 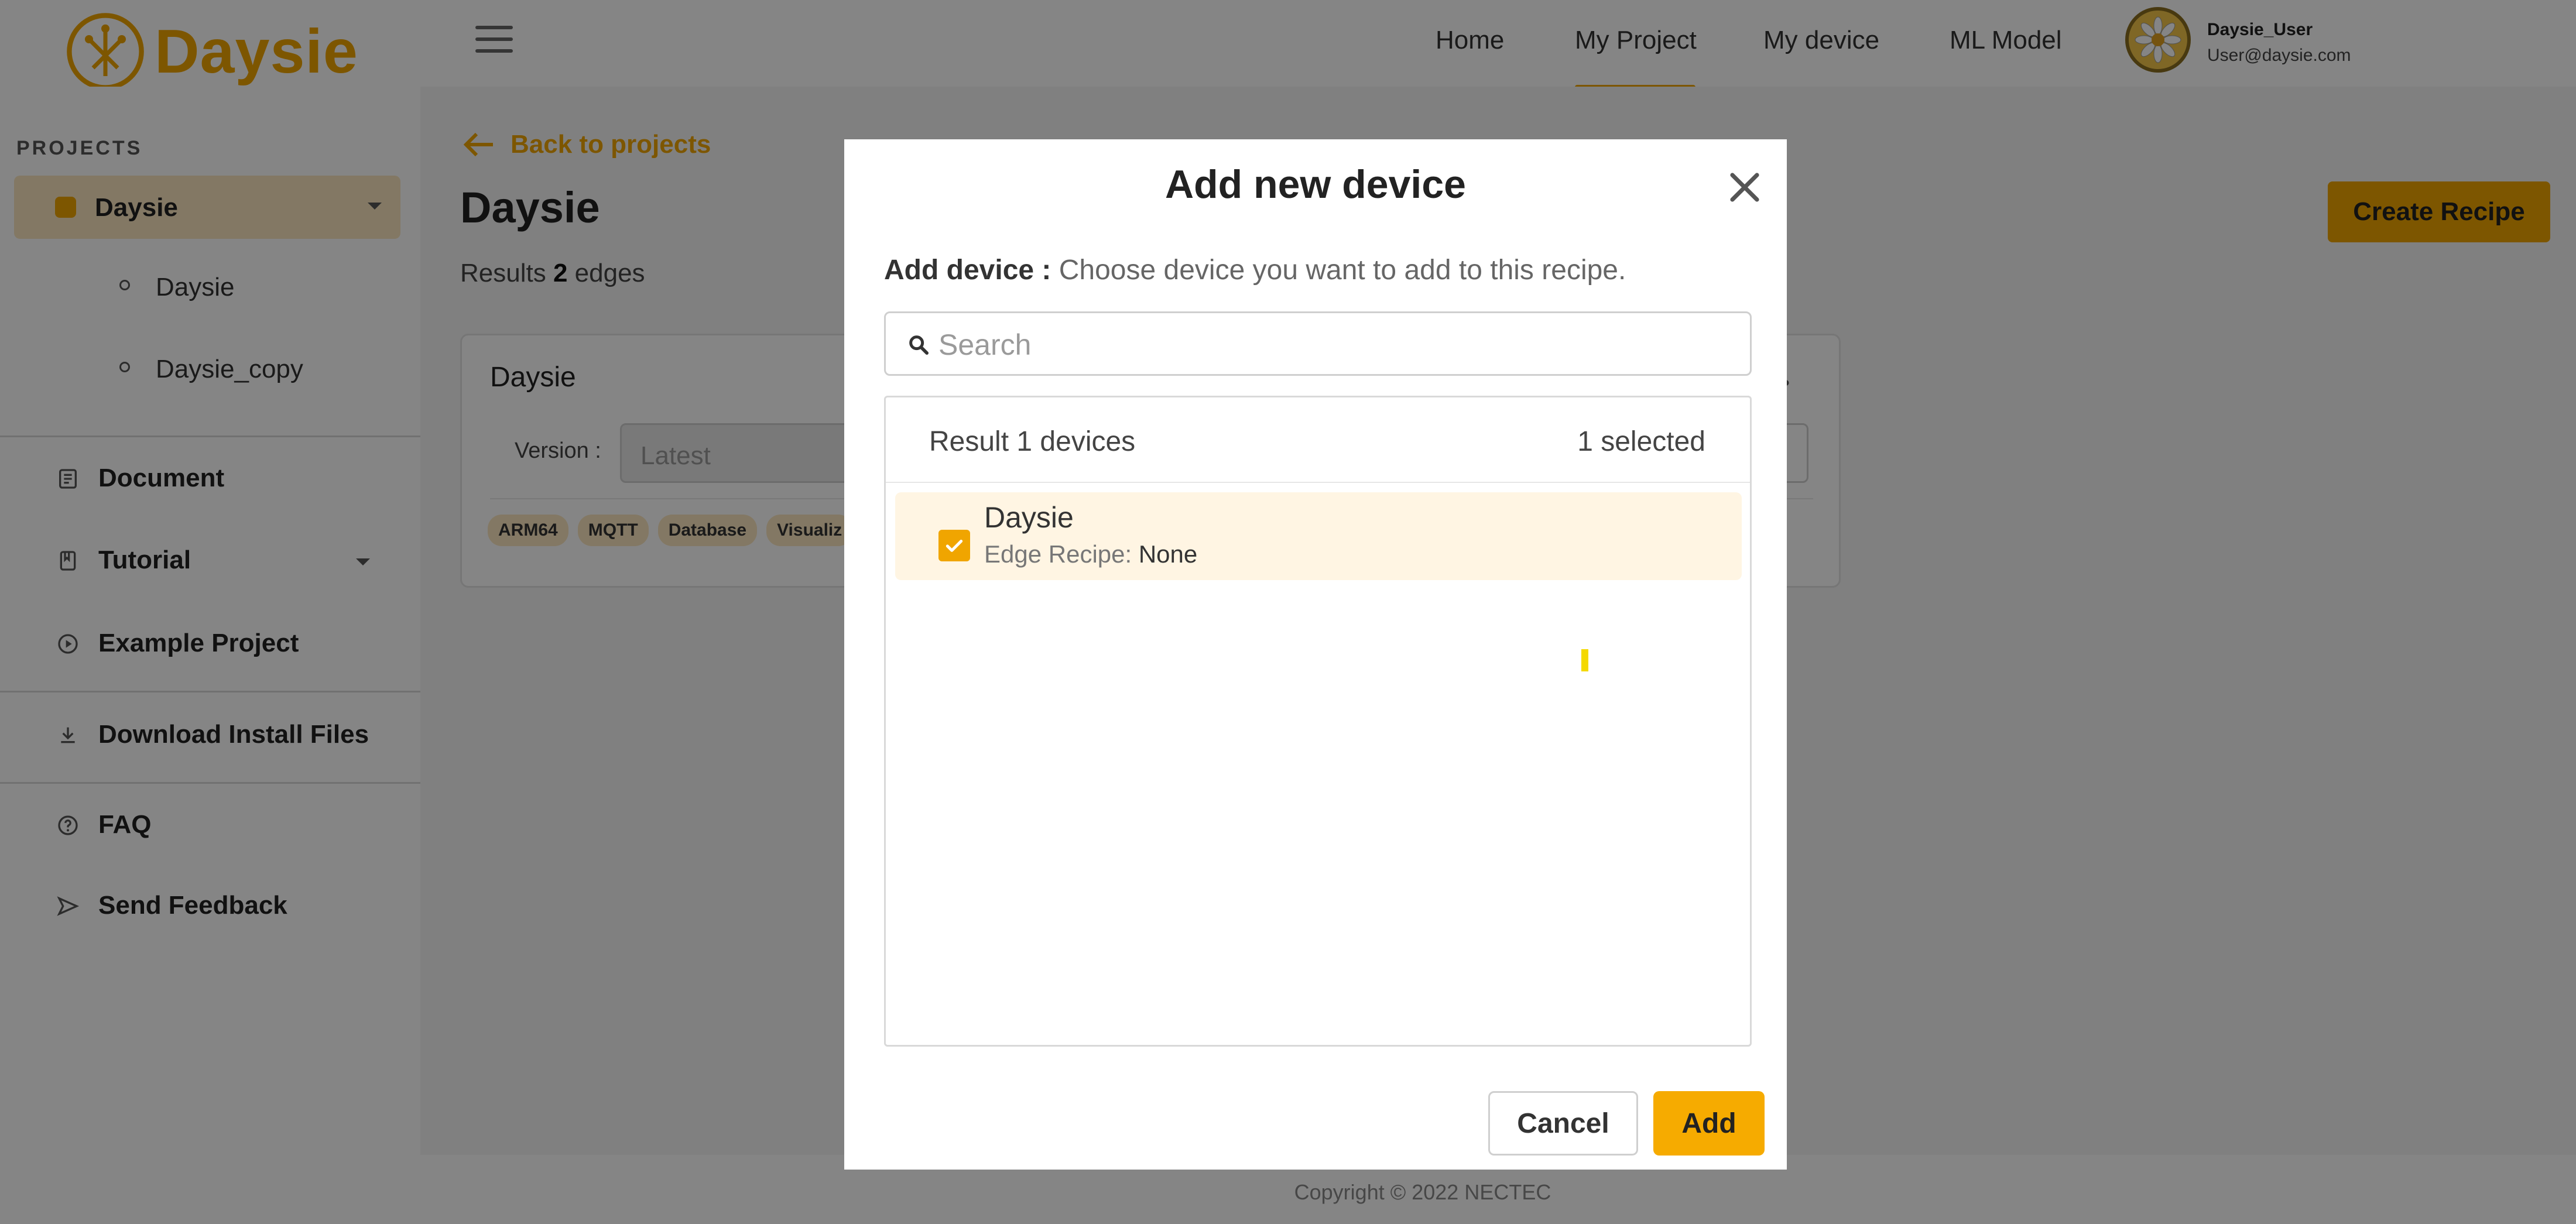 I want to click on cancel-button: Cancel, so click(x=1563, y=1123).